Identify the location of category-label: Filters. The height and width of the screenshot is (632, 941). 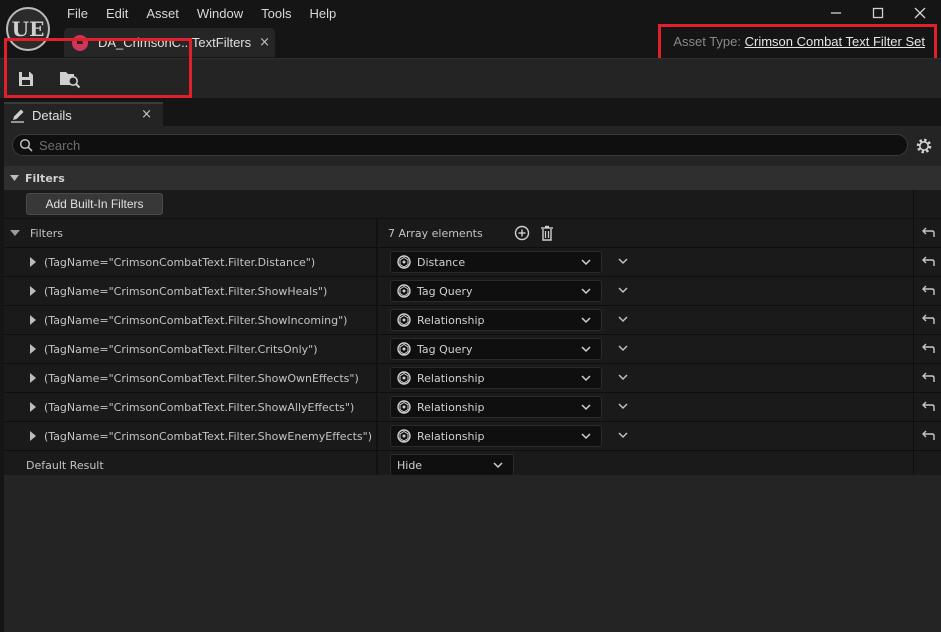
(45, 178).